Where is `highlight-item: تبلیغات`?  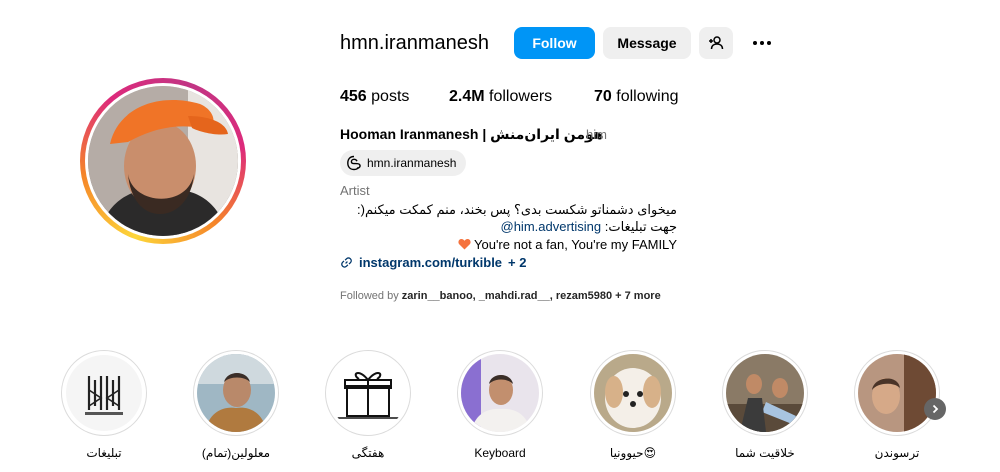 highlight-item: تبلیغات is located at coordinates (104, 405).